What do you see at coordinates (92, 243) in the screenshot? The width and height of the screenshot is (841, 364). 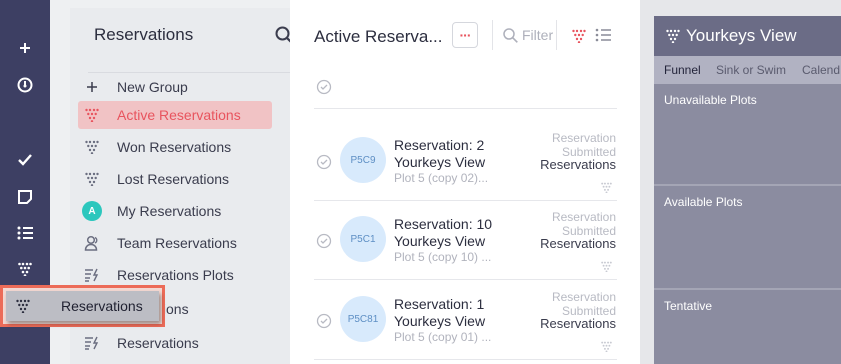 I see `team-icon` at bounding box center [92, 243].